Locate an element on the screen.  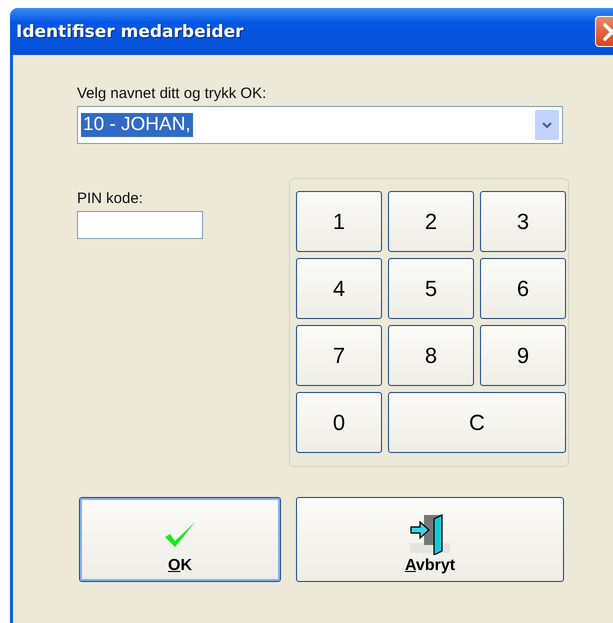
chevron-down-icon is located at coordinates (547, 125).